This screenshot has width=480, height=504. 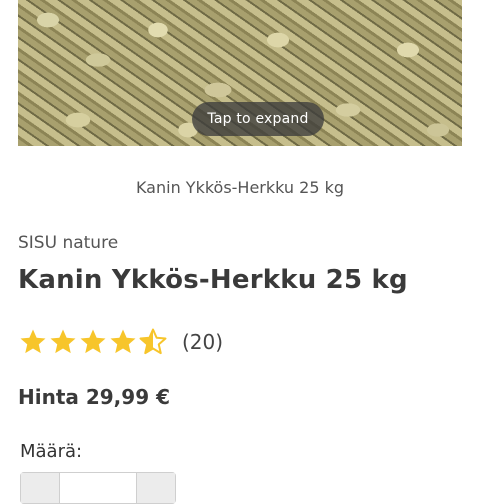 I want to click on product-brand: SISU nature, so click(x=68, y=243).